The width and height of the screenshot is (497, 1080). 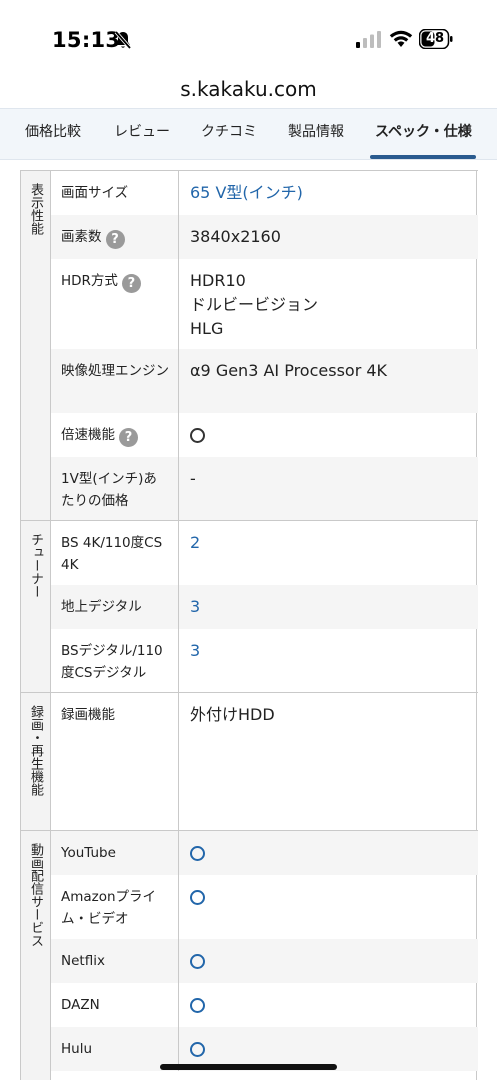 What do you see at coordinates (115, 853) in the screenshot?
I see `spec-label: YouTube` at bounding box center [115, 853].